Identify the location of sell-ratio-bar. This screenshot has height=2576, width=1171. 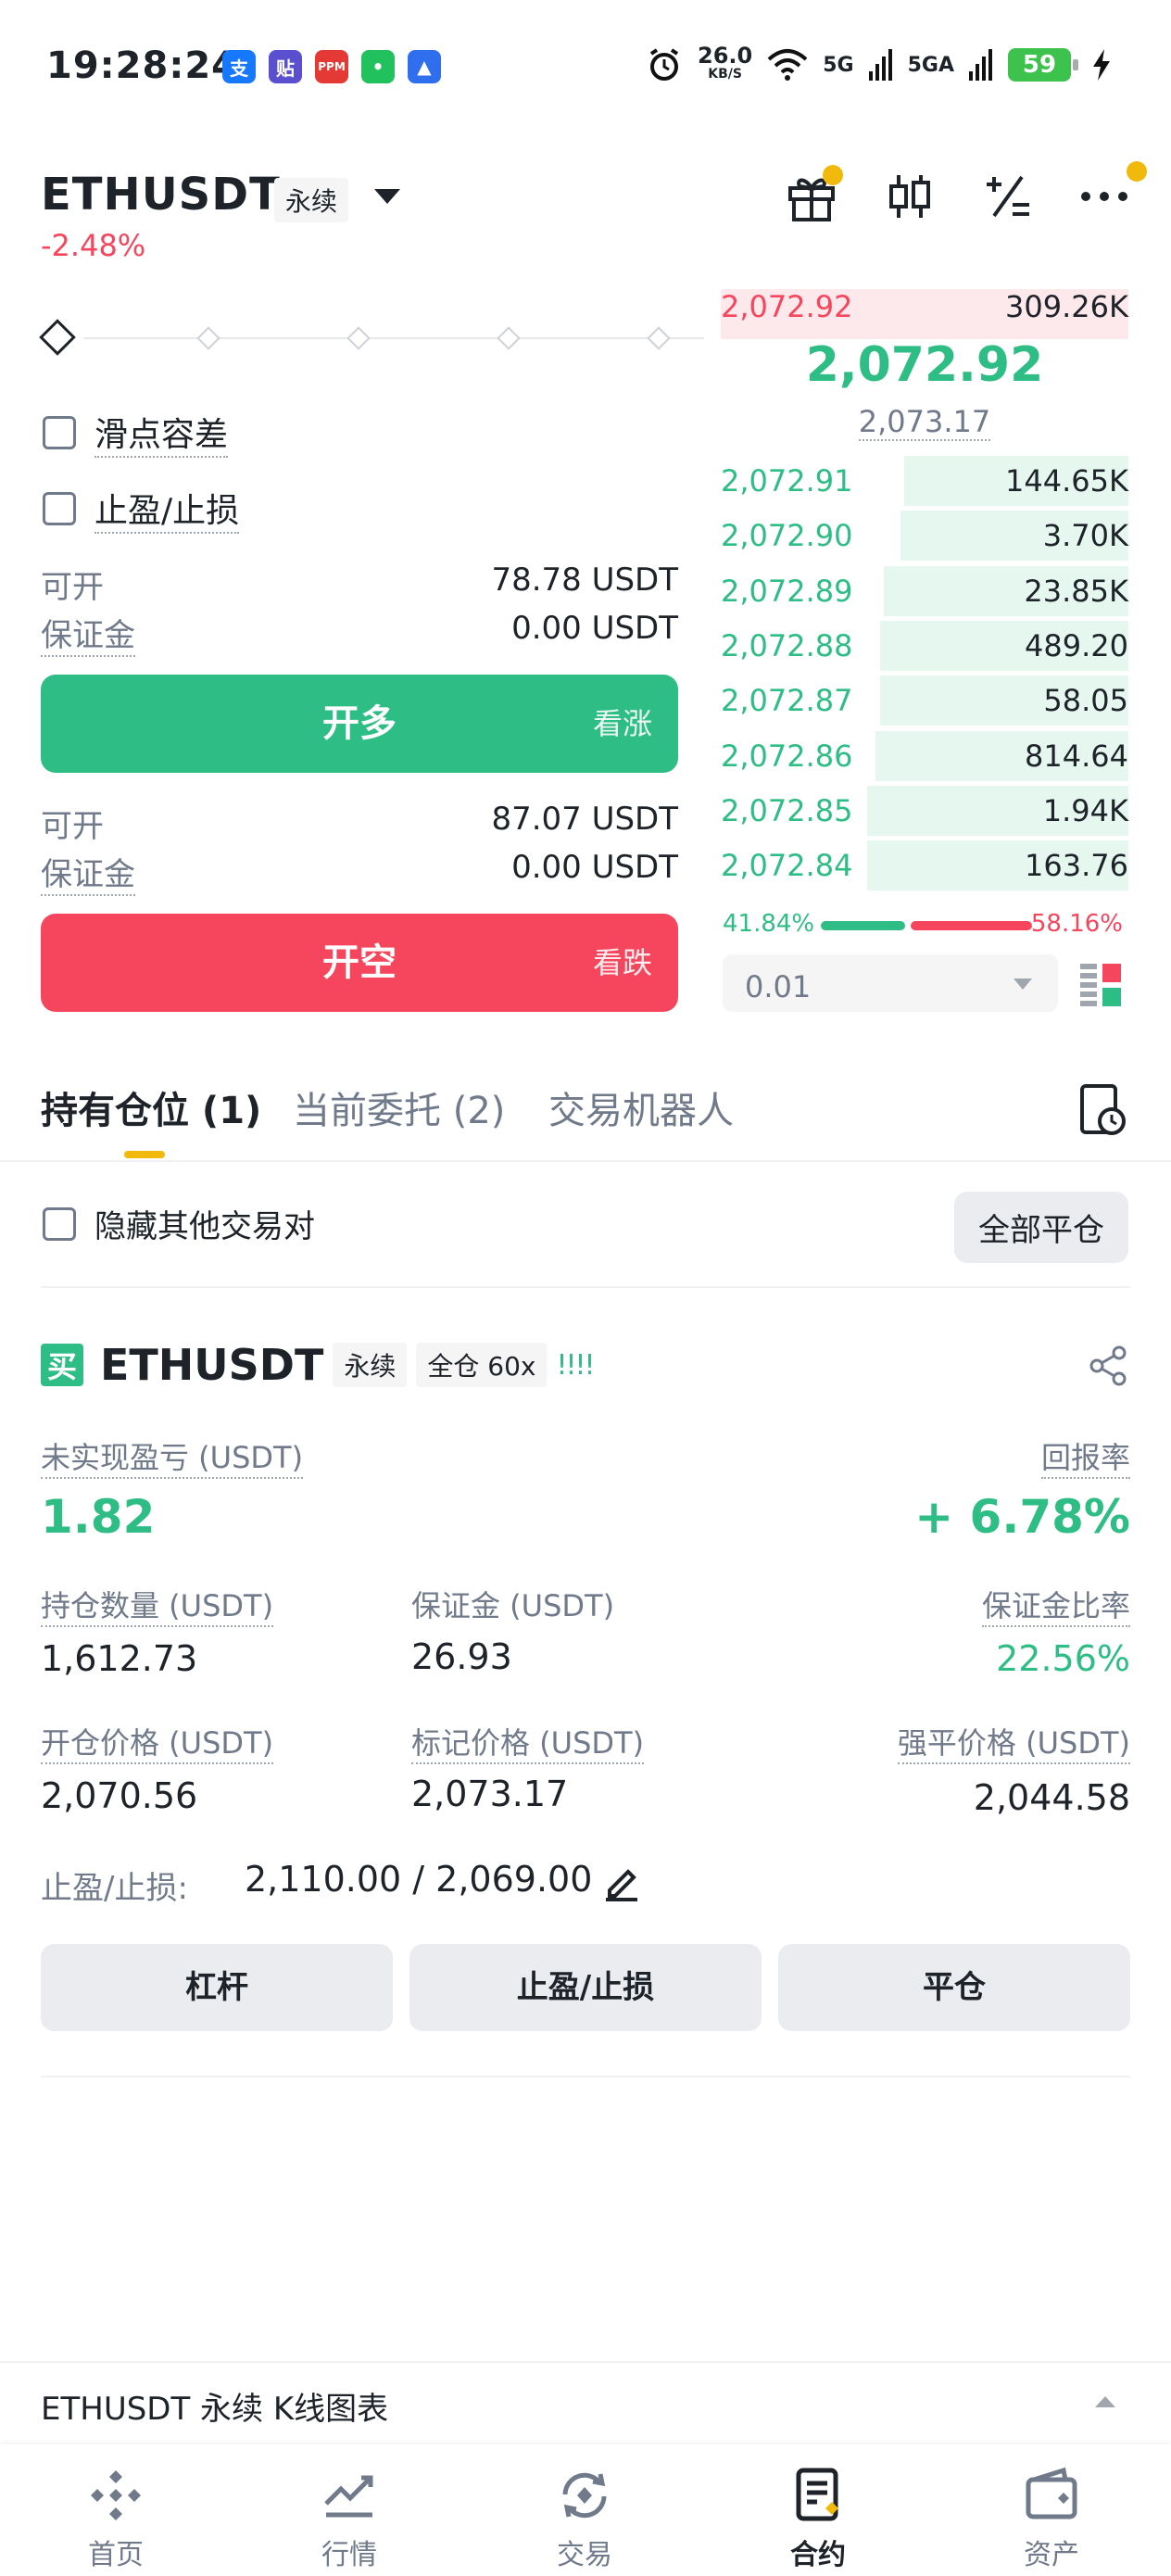
(971, 925).